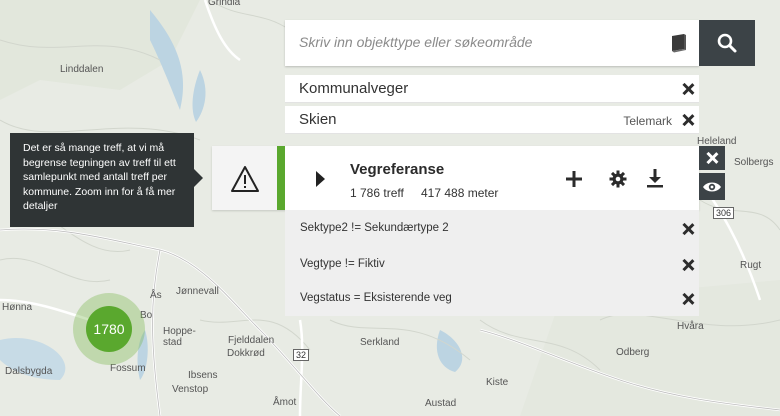 The width and height of the screenshot is (780, 416). What do you see at coordinates (441, 403) in the screenshot?
I see `place-label: Austad` at bounding box center [441, 403].